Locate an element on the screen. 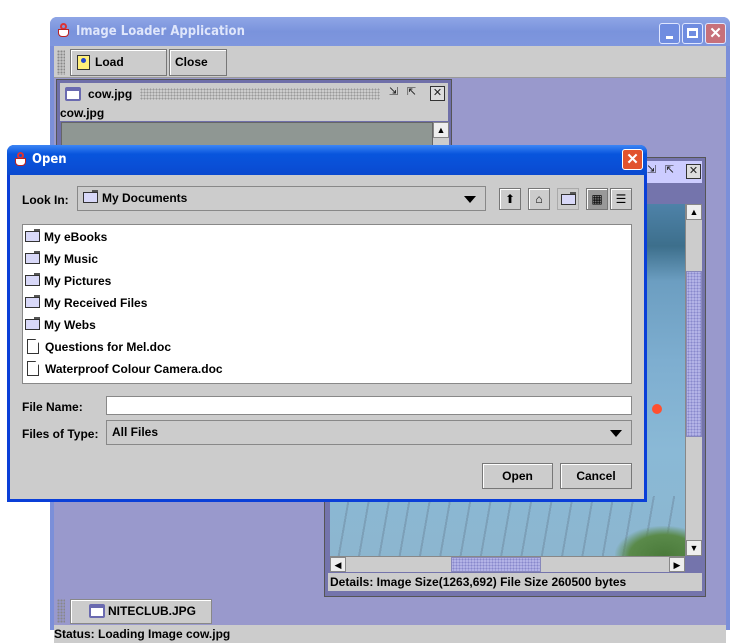 This screenshot has width=741, height=643. title-grip is located at coordinates (260, 94).